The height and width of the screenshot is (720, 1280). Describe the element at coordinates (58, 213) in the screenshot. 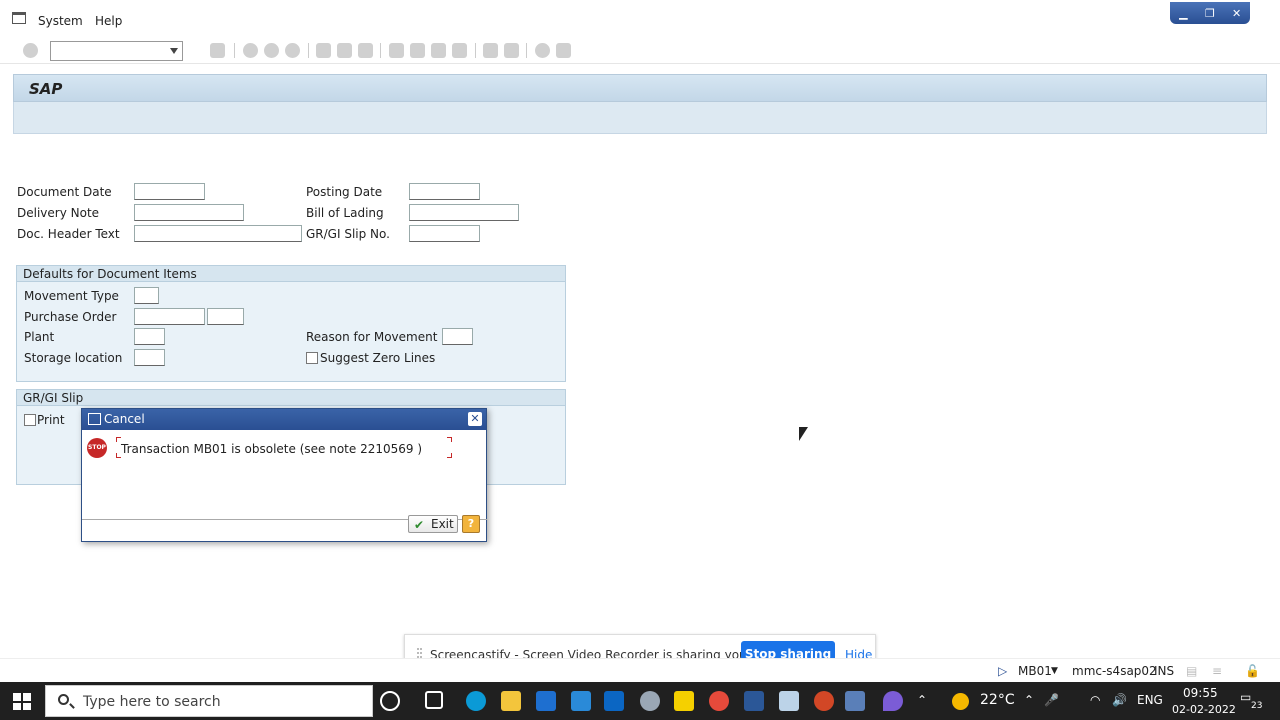

I see `delivery-note-label: Delivery Note` at that location.